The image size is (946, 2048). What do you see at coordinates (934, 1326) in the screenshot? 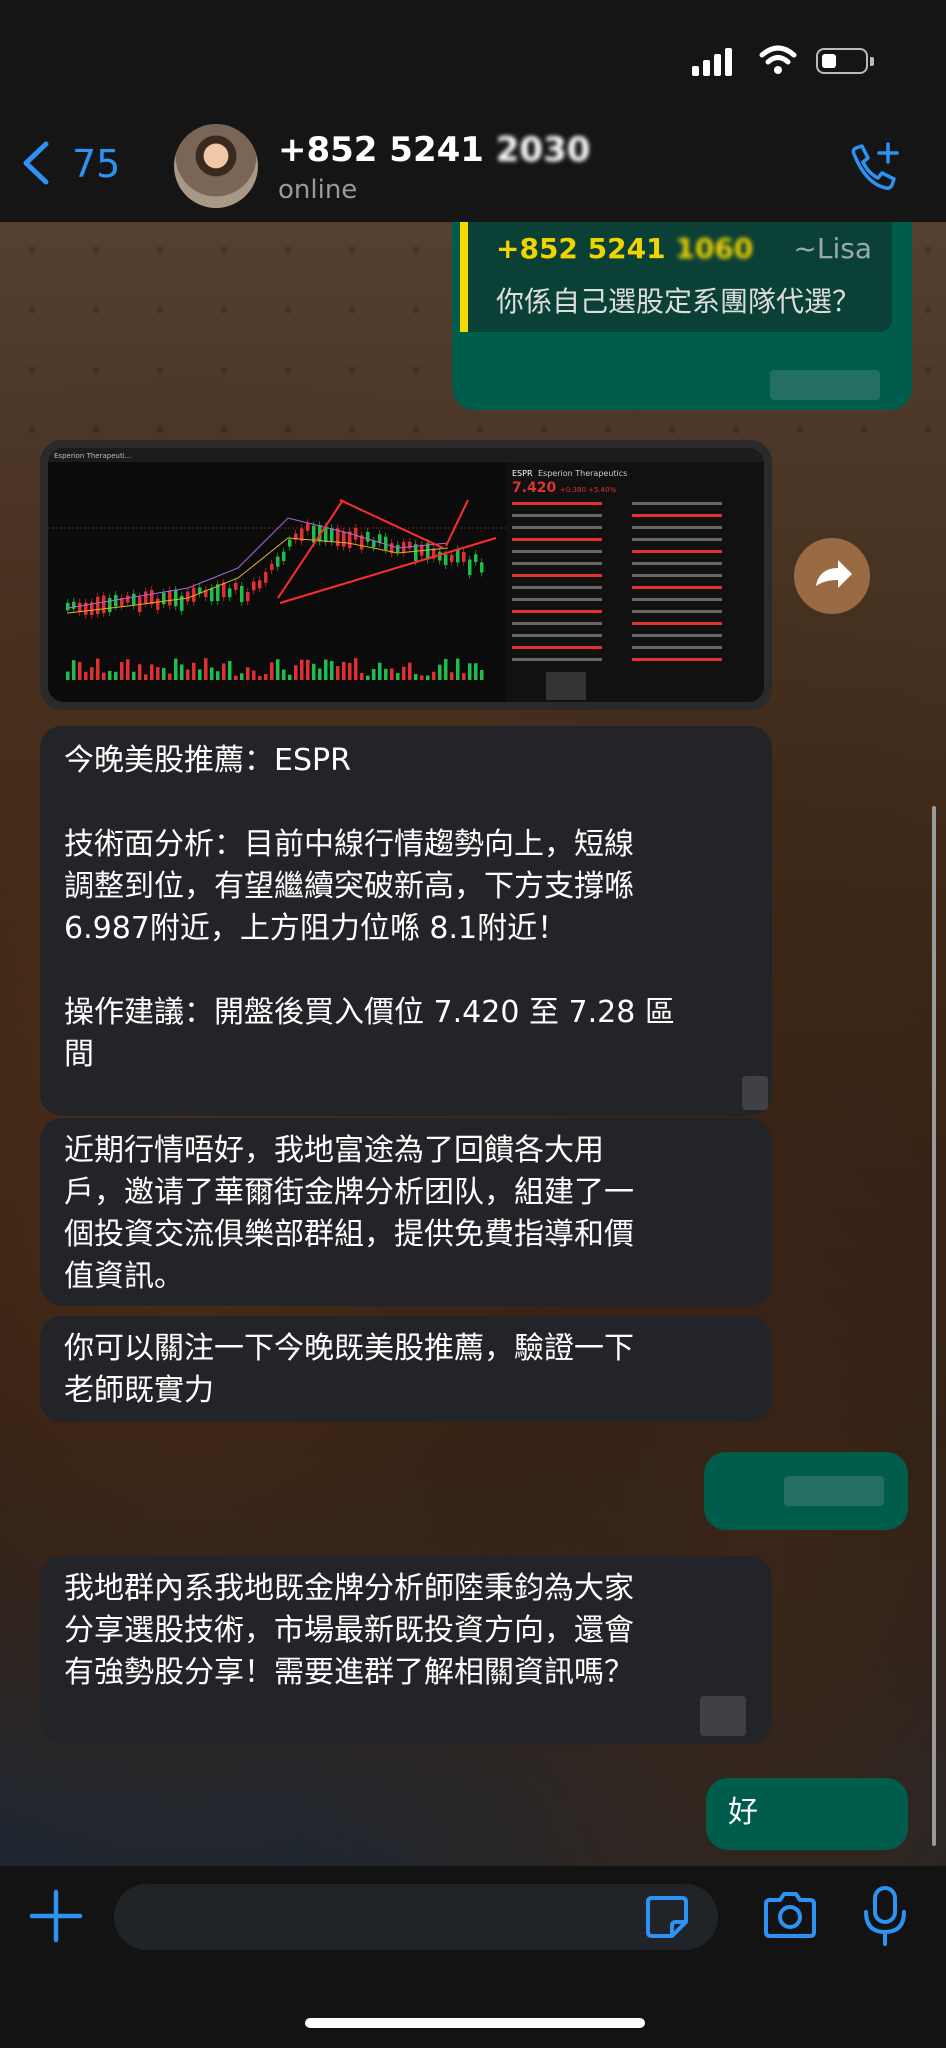
I see `scrollbar` at bounding box center [934, 1326].